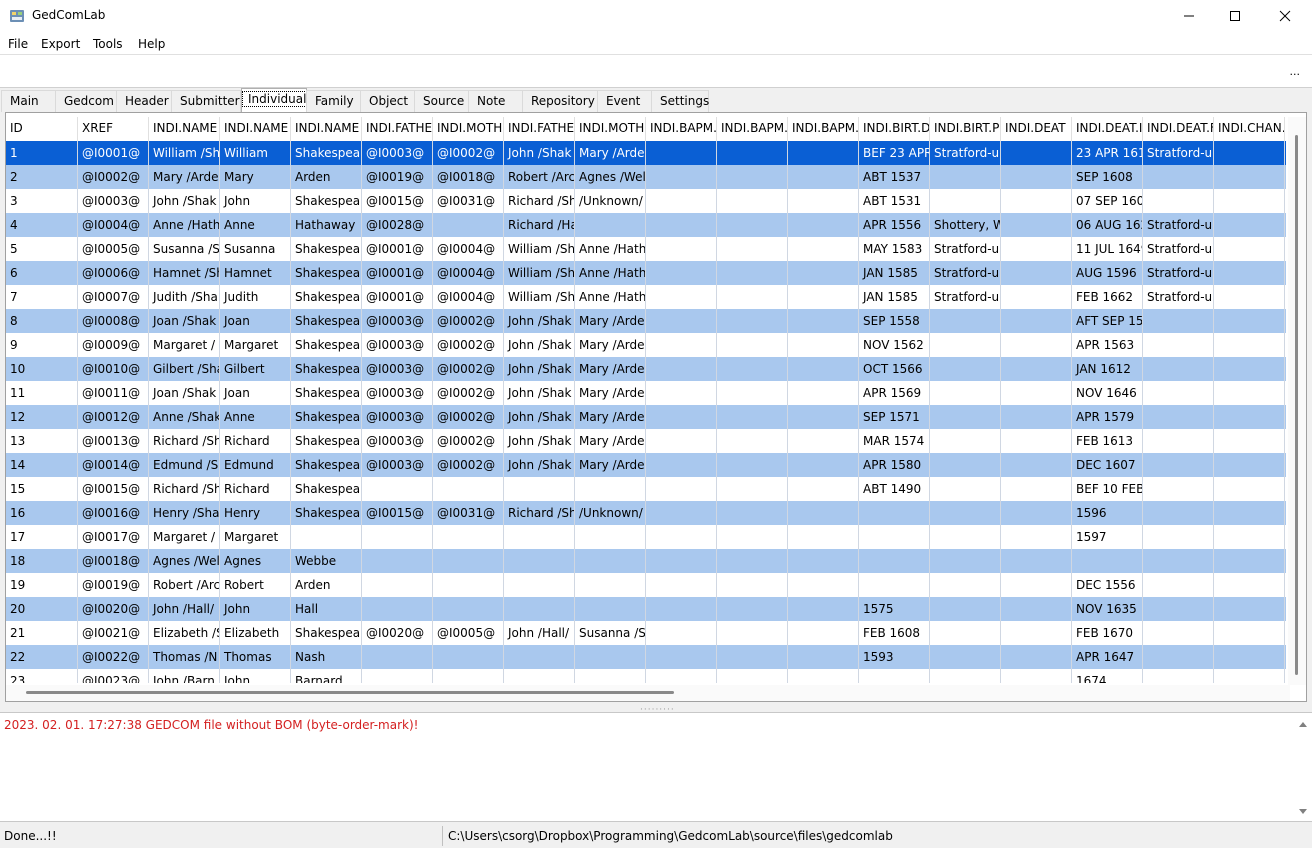  Describe the element at coordinates (1189, 16) in the screenshot. I see `minimize-button` at that location.